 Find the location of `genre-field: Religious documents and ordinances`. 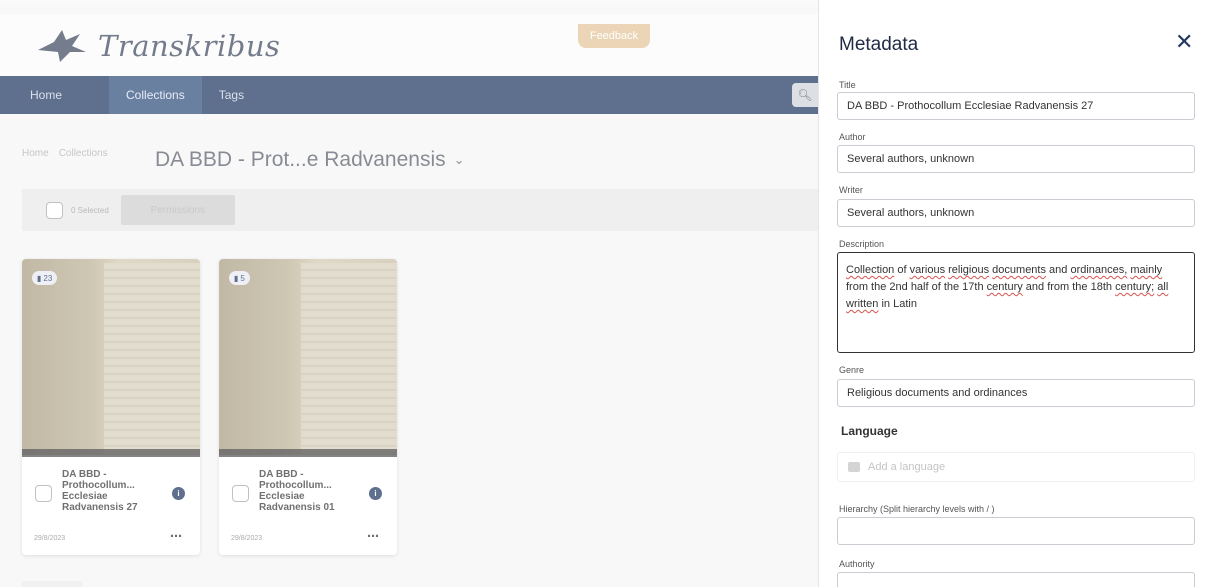

genre-field: Religious documents and ordinances is located at coordinates (1016, 393).